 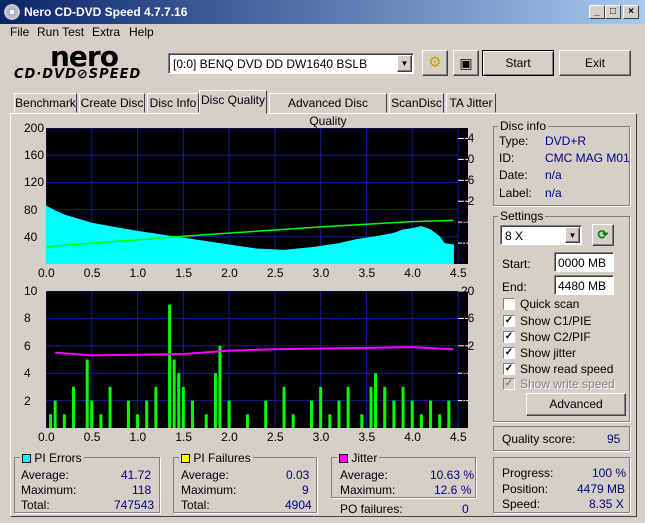 I want to click on jitter-avg-label: Average:, so click(x=364, y=475).